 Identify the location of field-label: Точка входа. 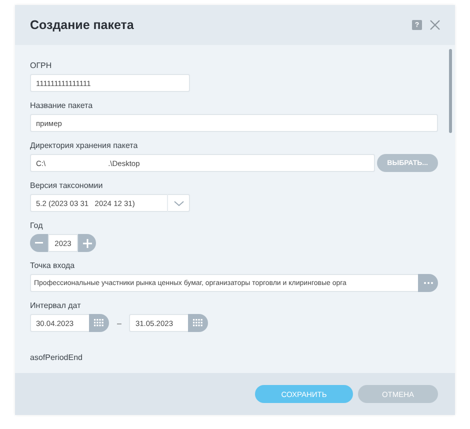
(53, 266).